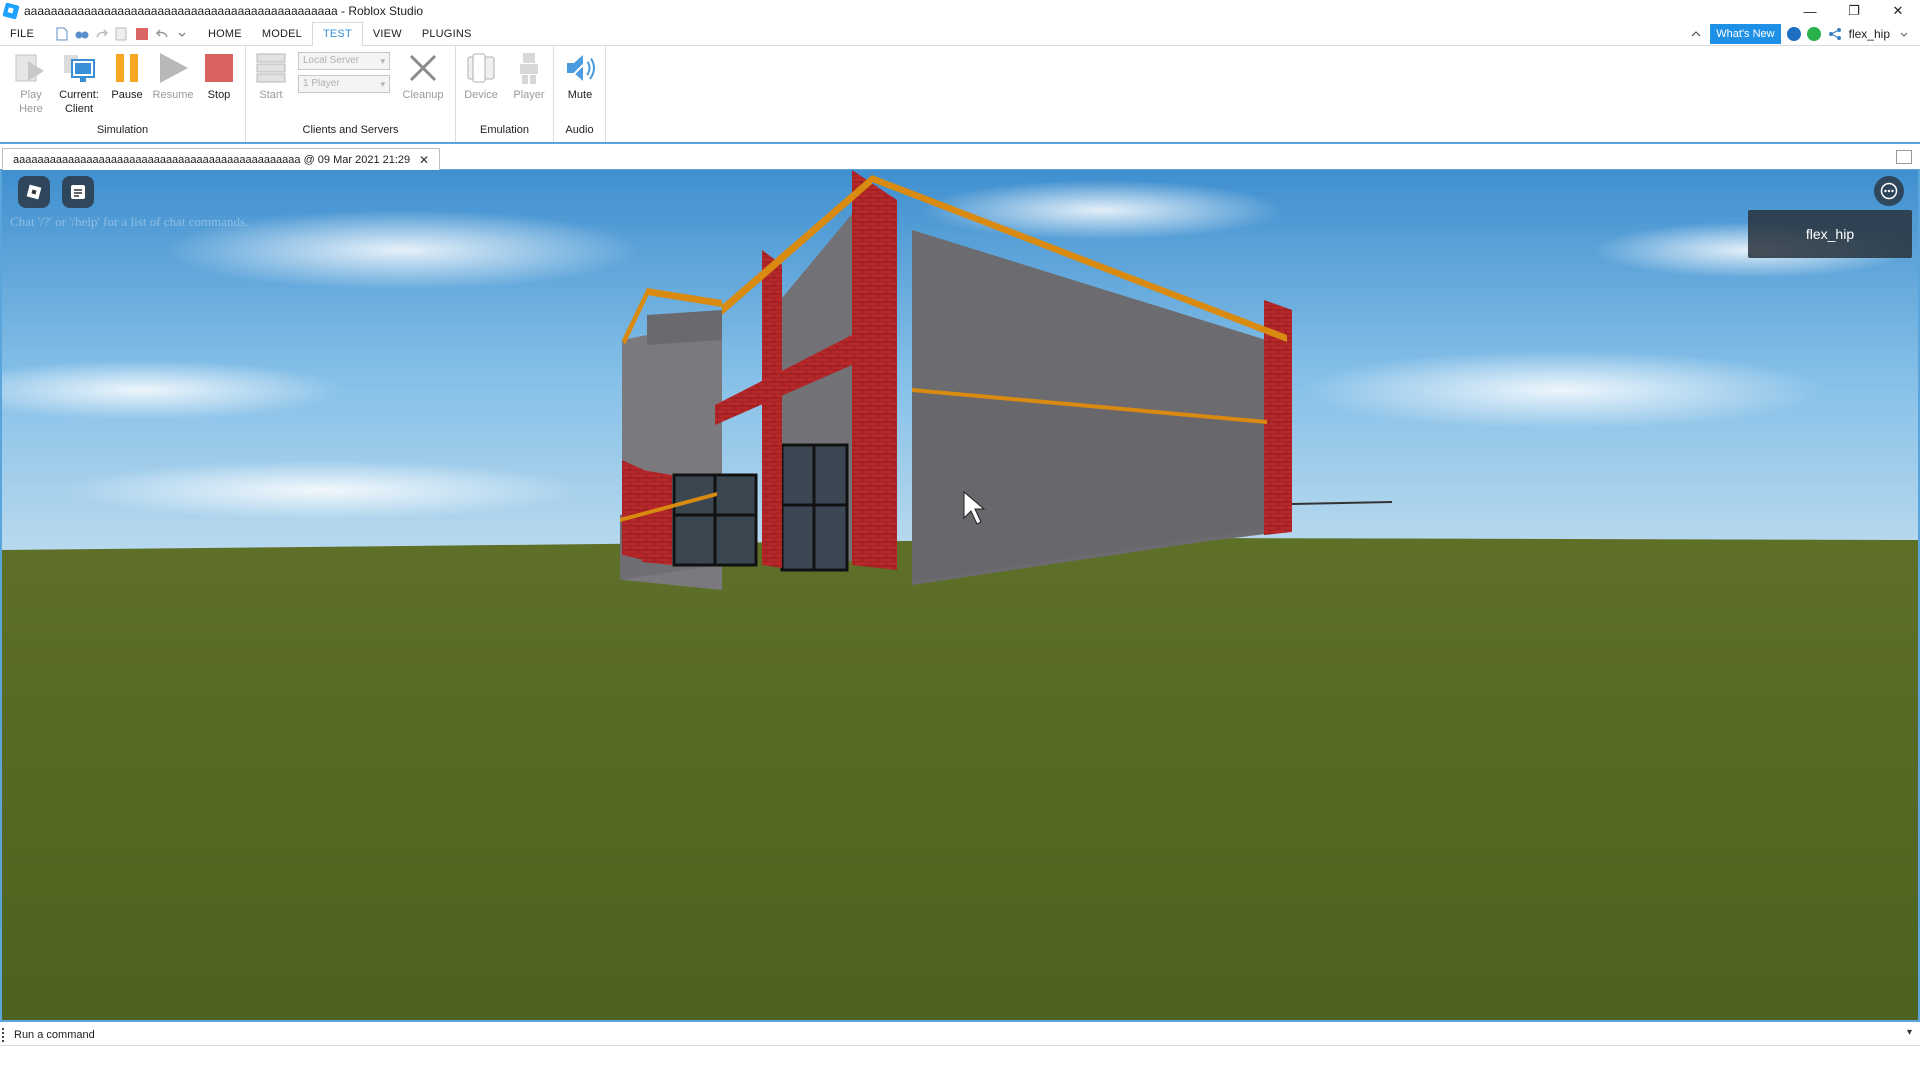 Image resolution: width=1920 pixels, height=1080 pixels. I want to click on chat-icon, so click(78, 192).